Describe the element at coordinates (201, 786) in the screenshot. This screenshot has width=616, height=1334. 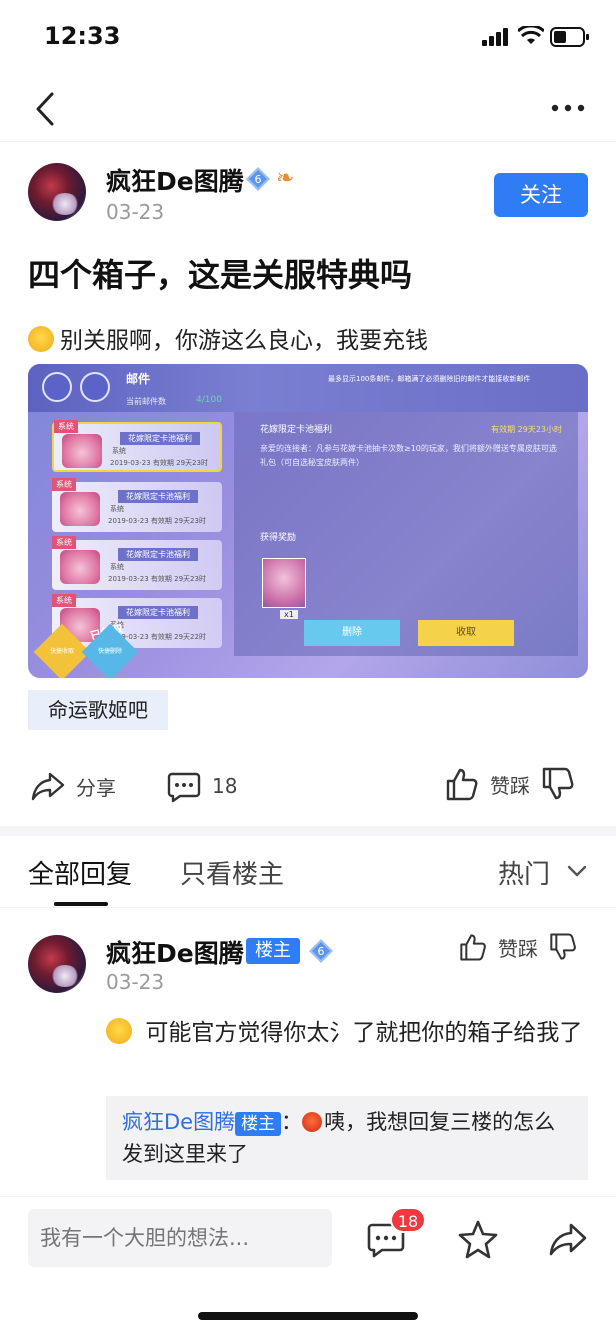
I see `comments-button: 18` at that location.